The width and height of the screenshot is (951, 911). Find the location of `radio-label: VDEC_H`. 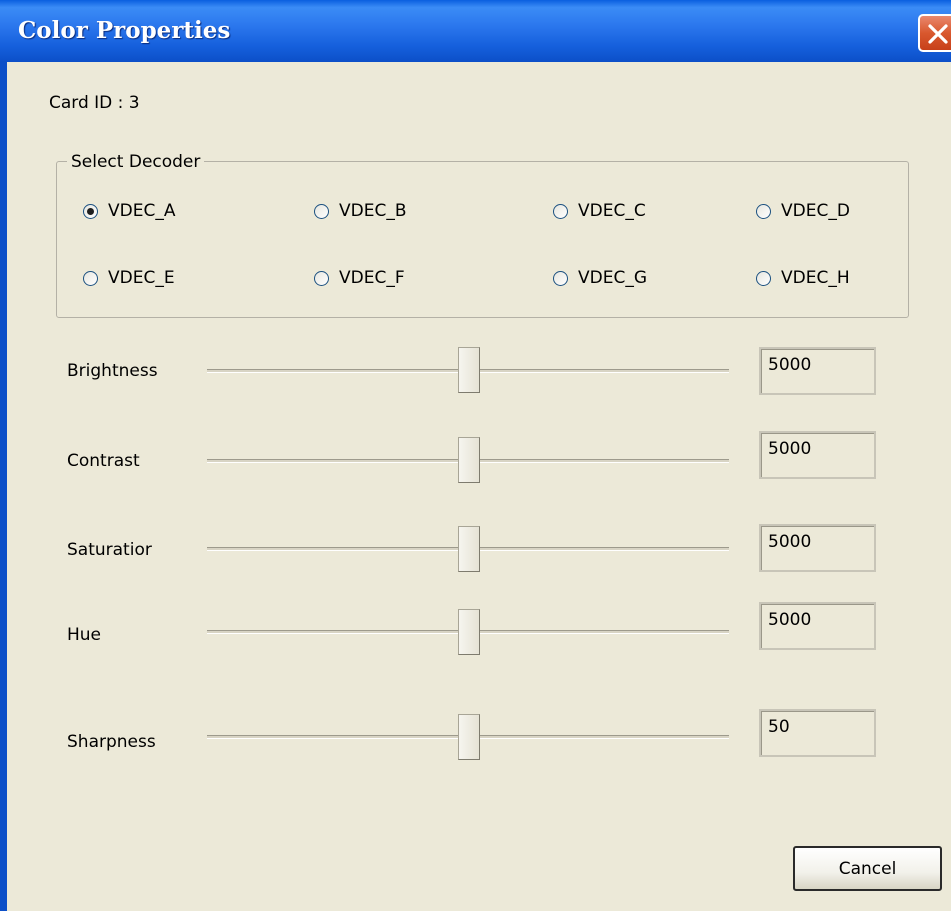

radio-label: VDEC_H is located at coordinates (815, 278).